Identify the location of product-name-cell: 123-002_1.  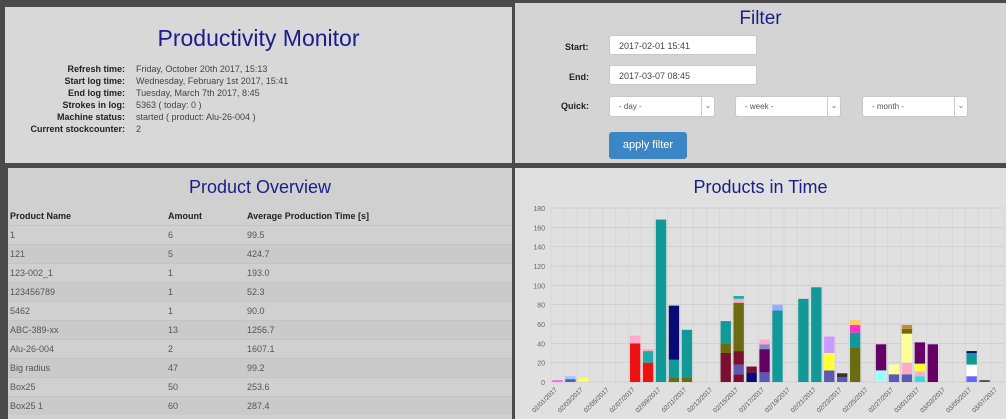
(87, 273).